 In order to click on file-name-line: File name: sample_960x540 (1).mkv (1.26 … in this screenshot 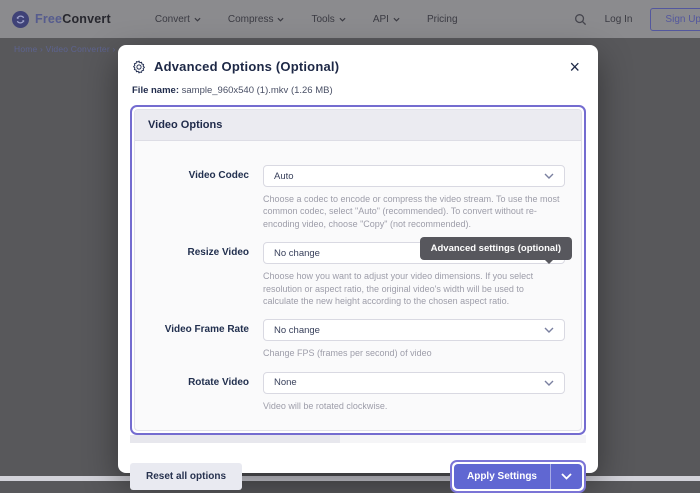, I will do `click(358, 85)`.